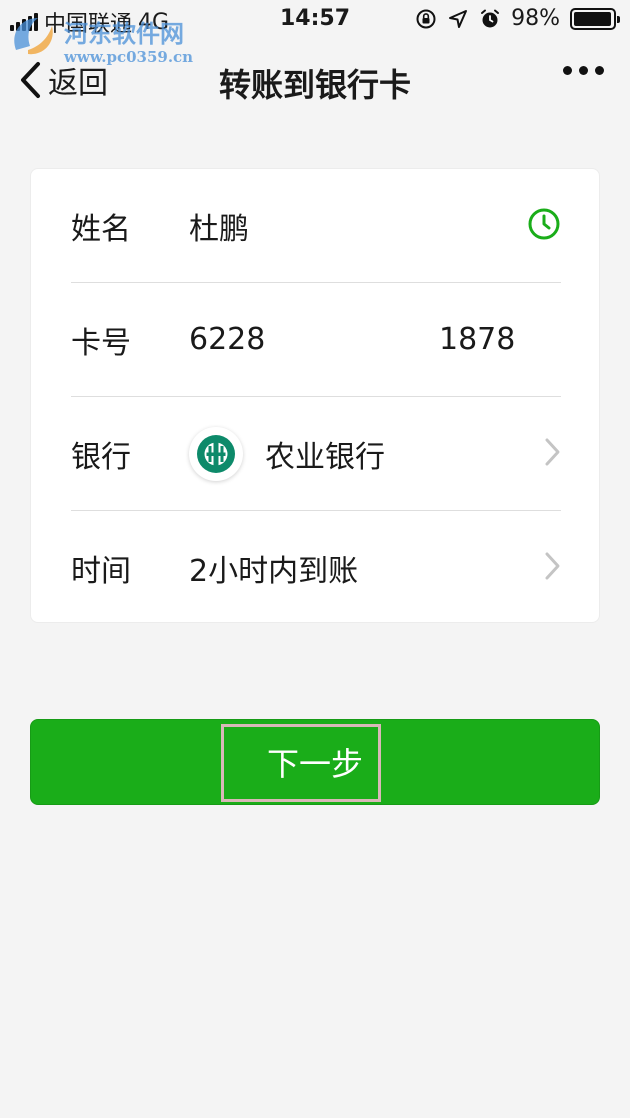  Describe the element at coordinates (274, 571) in the screenshot. I see `arrival-time-value: 2小时内到账` at that location.